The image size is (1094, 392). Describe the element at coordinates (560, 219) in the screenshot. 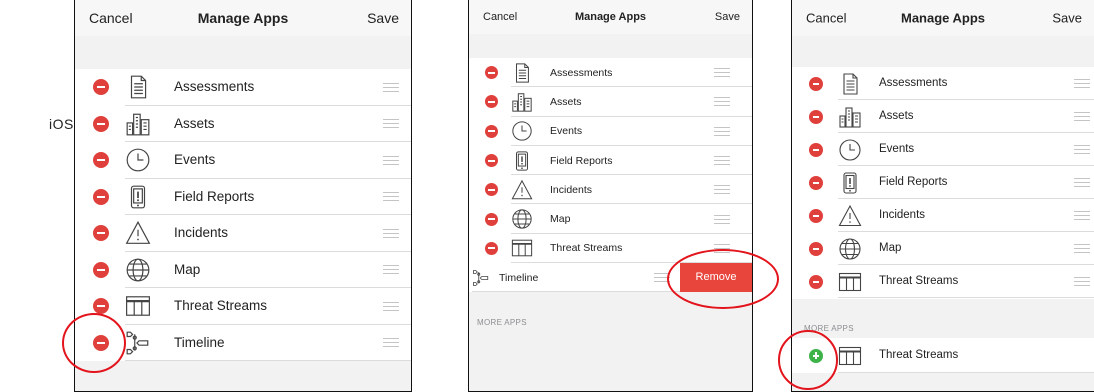

I see `item-label: Map` at that location.